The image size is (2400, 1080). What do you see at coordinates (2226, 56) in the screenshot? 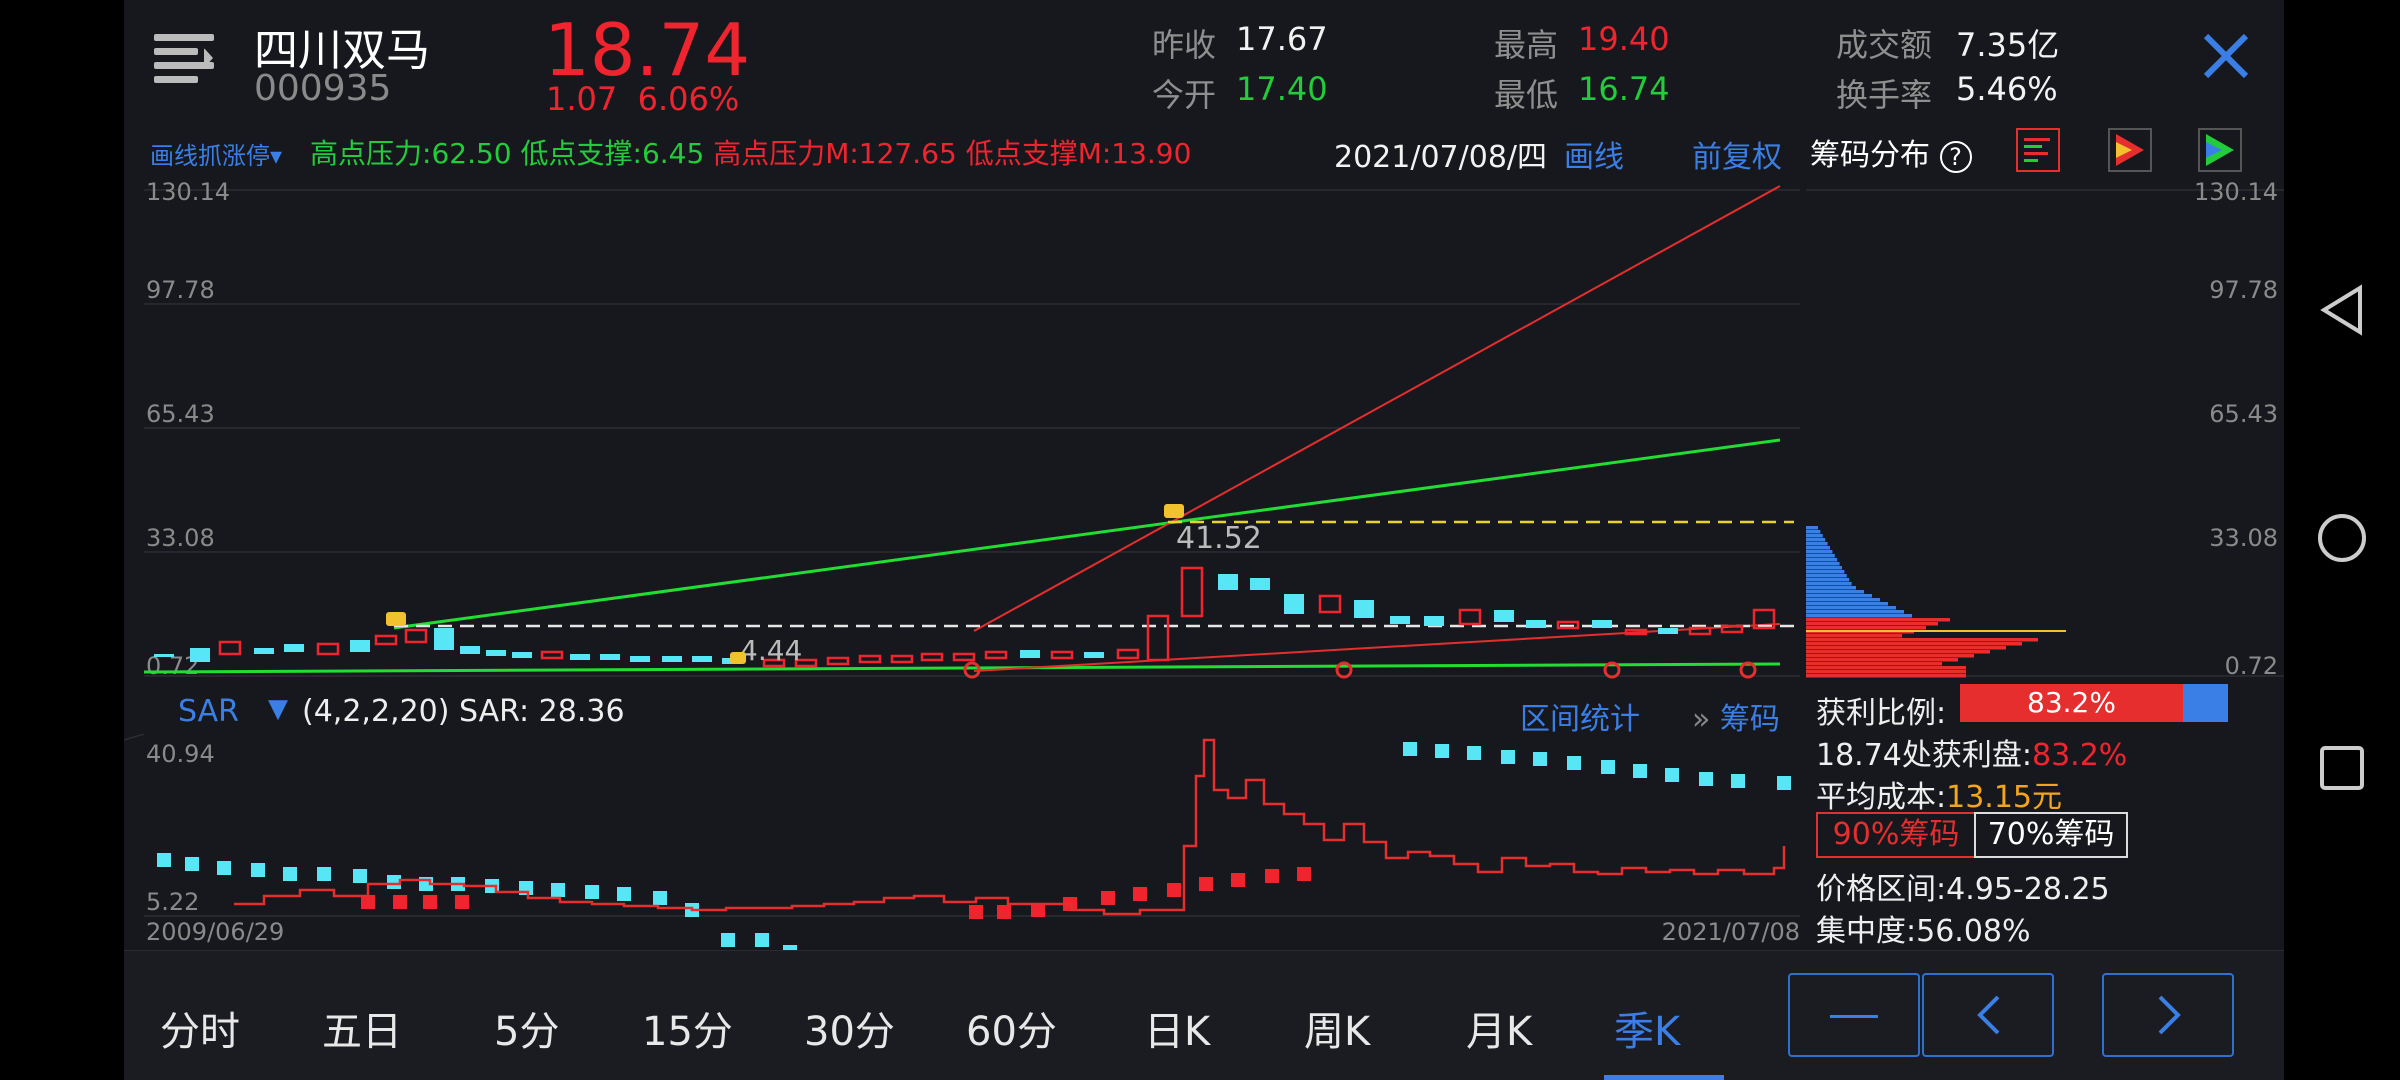
I see `close-icon` at bounding box center [2226, 56].